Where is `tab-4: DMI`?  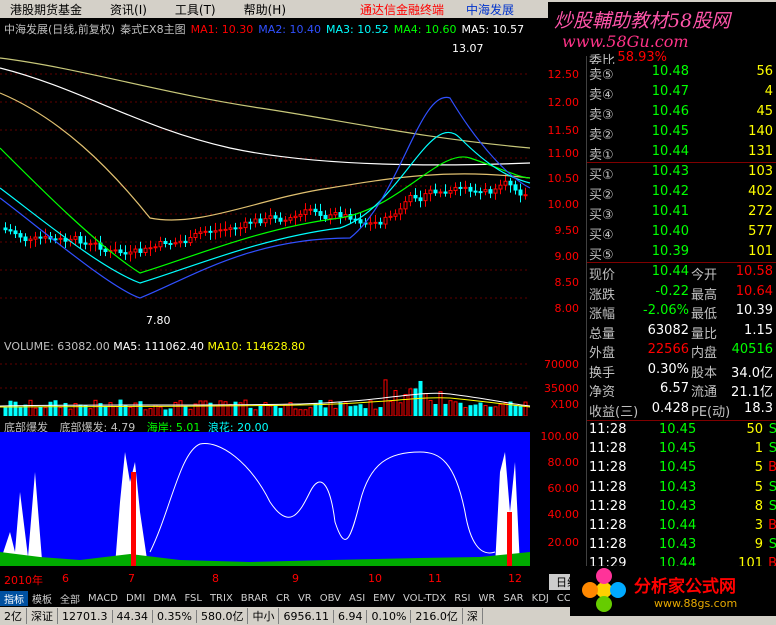 tab-4: DMI is located at coordinates (135, 598).